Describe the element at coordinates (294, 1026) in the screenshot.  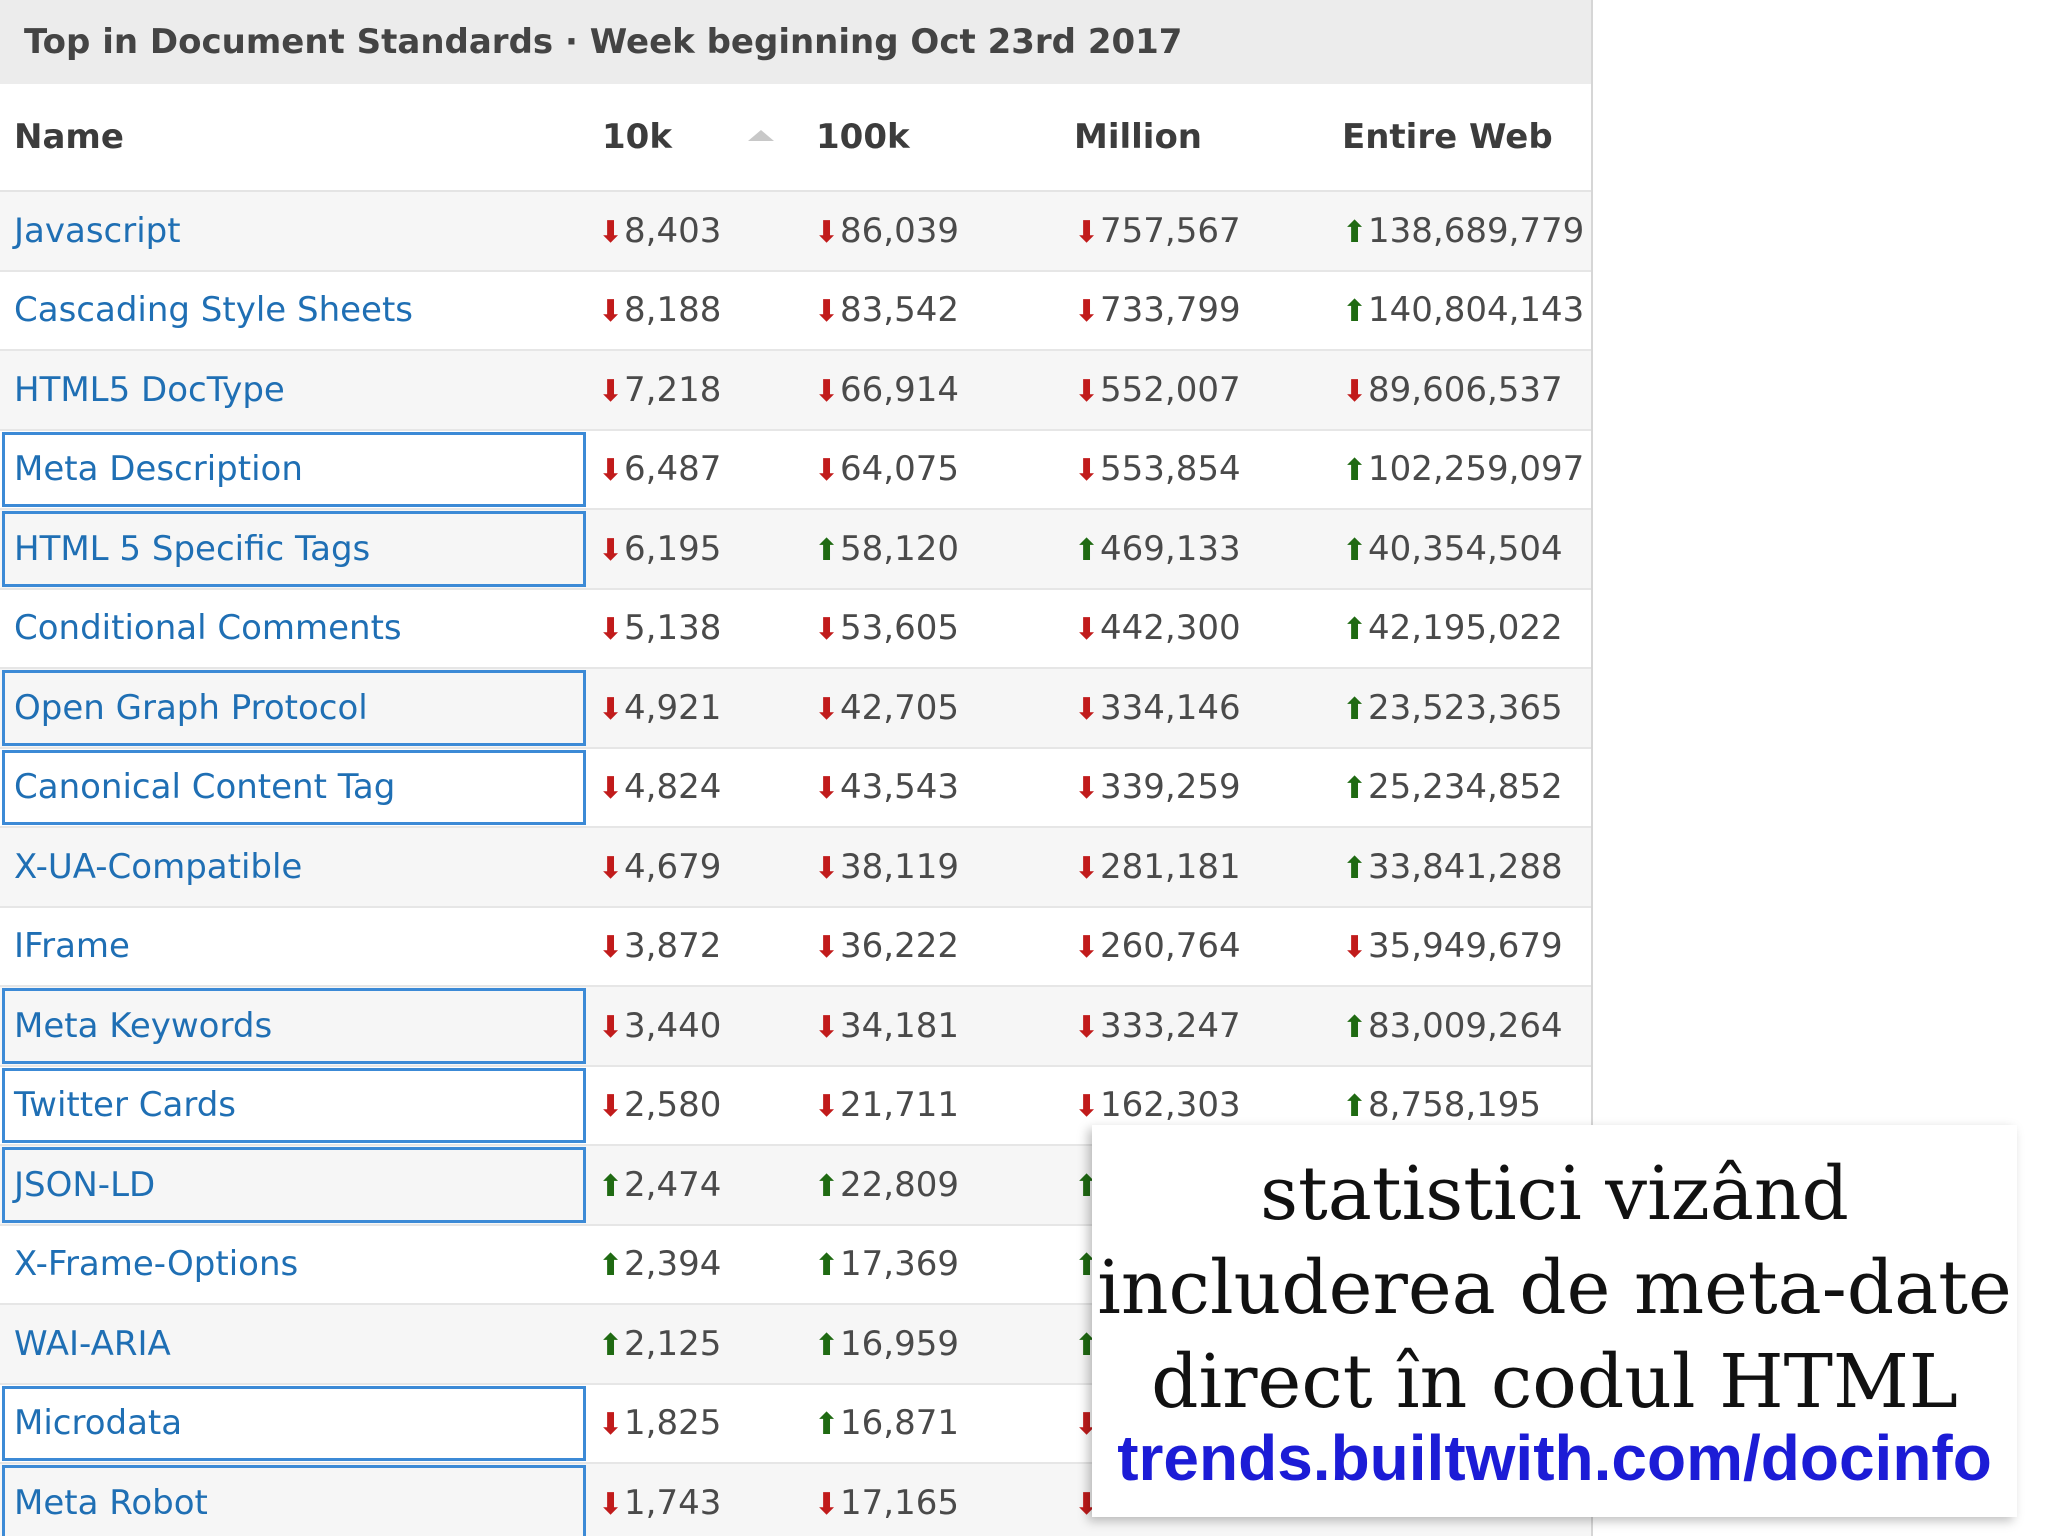
I see `technology-link: Meta Keywords` at that location.